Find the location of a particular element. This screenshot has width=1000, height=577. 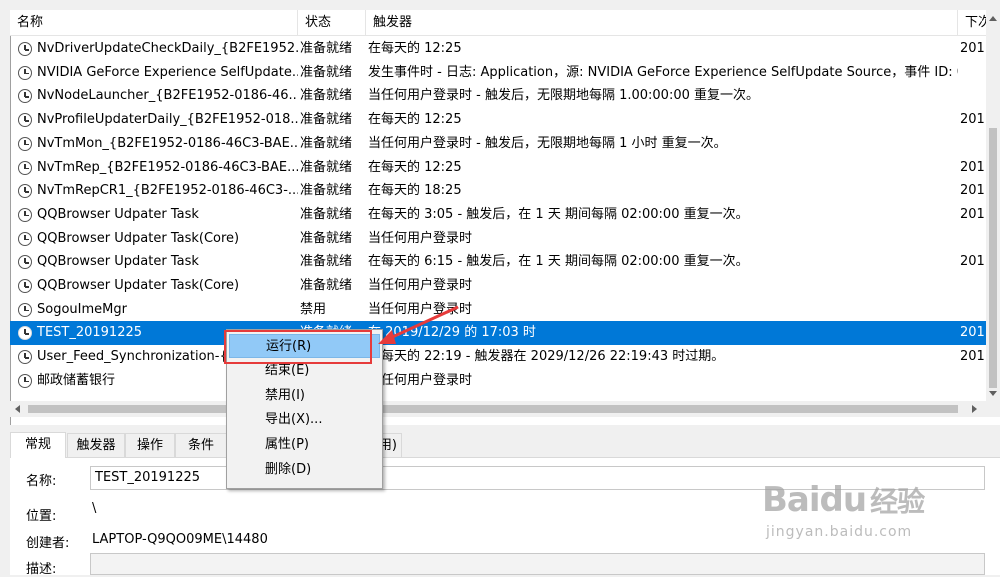

task-name: QQBrowser Udpater Task is located at coordinates (158, 215).